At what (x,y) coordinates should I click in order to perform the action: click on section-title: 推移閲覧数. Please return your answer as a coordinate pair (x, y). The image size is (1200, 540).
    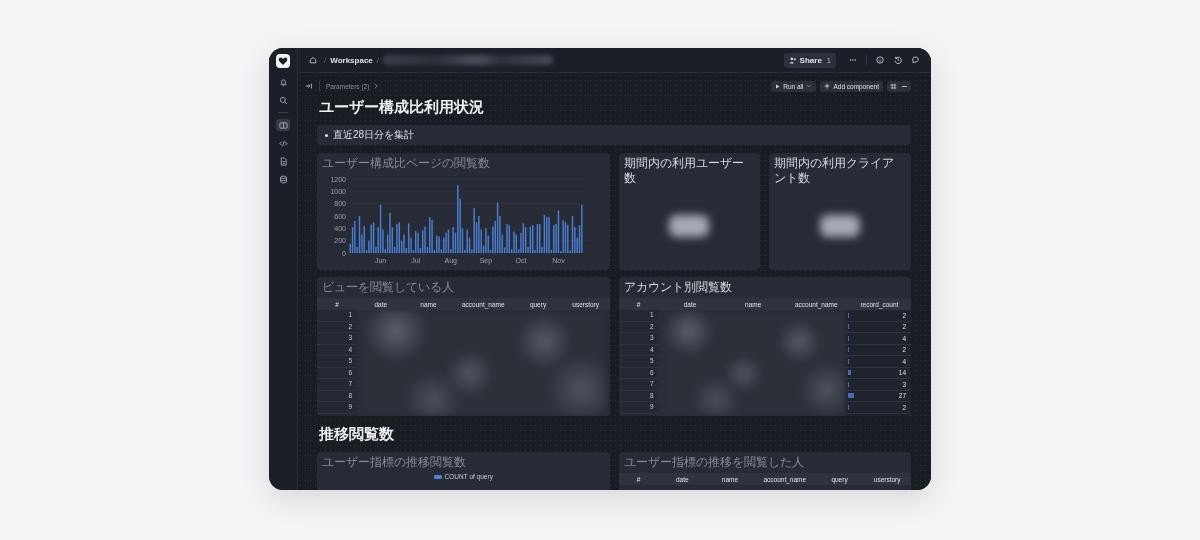
    Looking at the image, I should click on (357, 434).